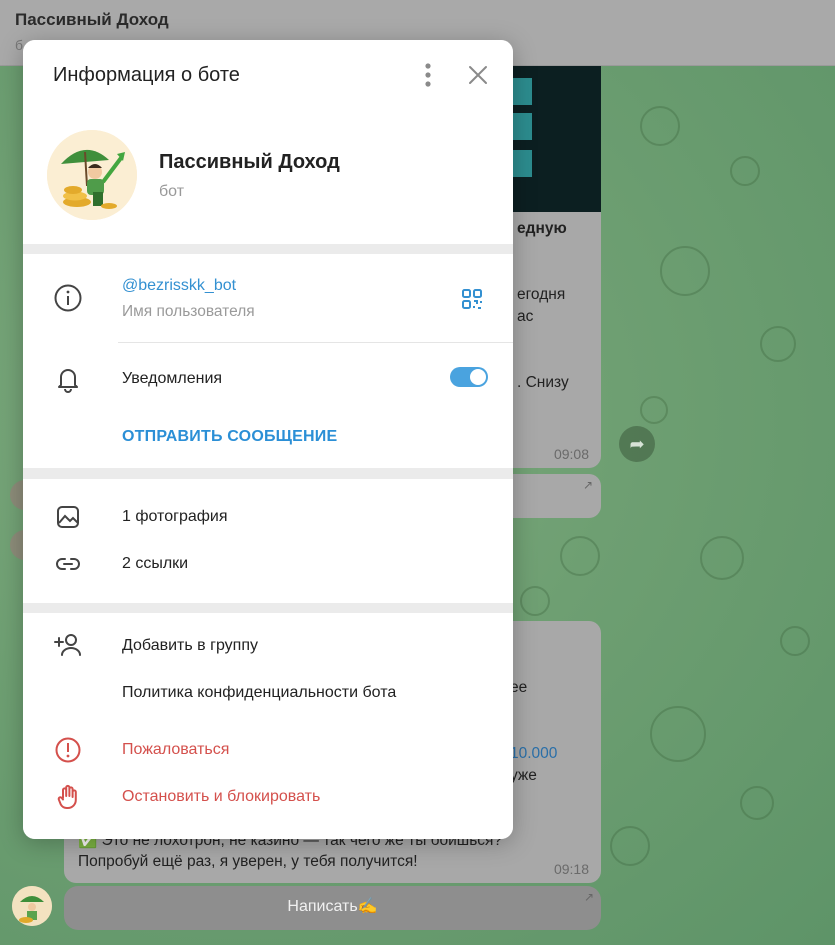  Describe the element at coordinates (146, 75) in the screenshot. I see `dialog-title: Информация о боте` at that location.